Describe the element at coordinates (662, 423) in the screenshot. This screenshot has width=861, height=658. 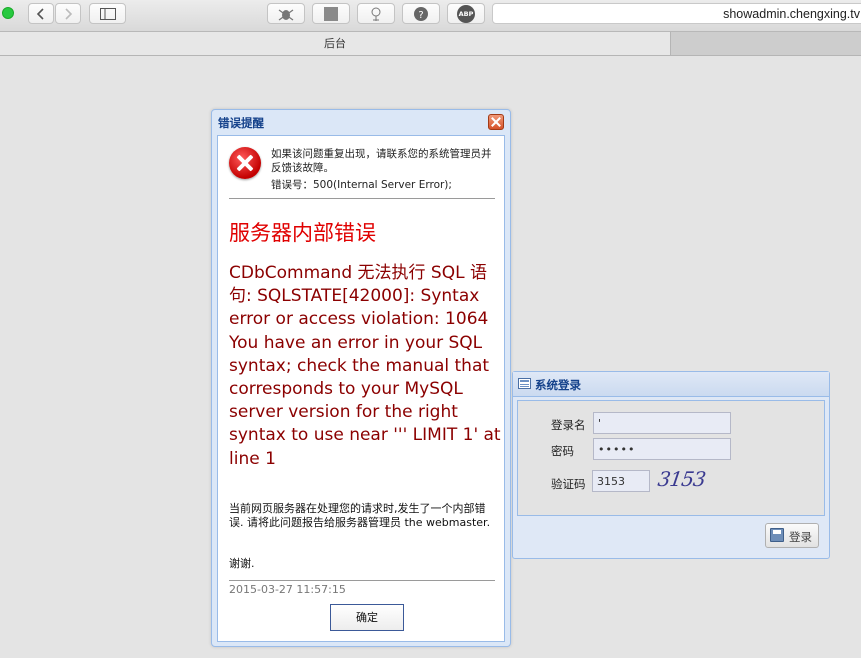
I see `username-input` at that location.